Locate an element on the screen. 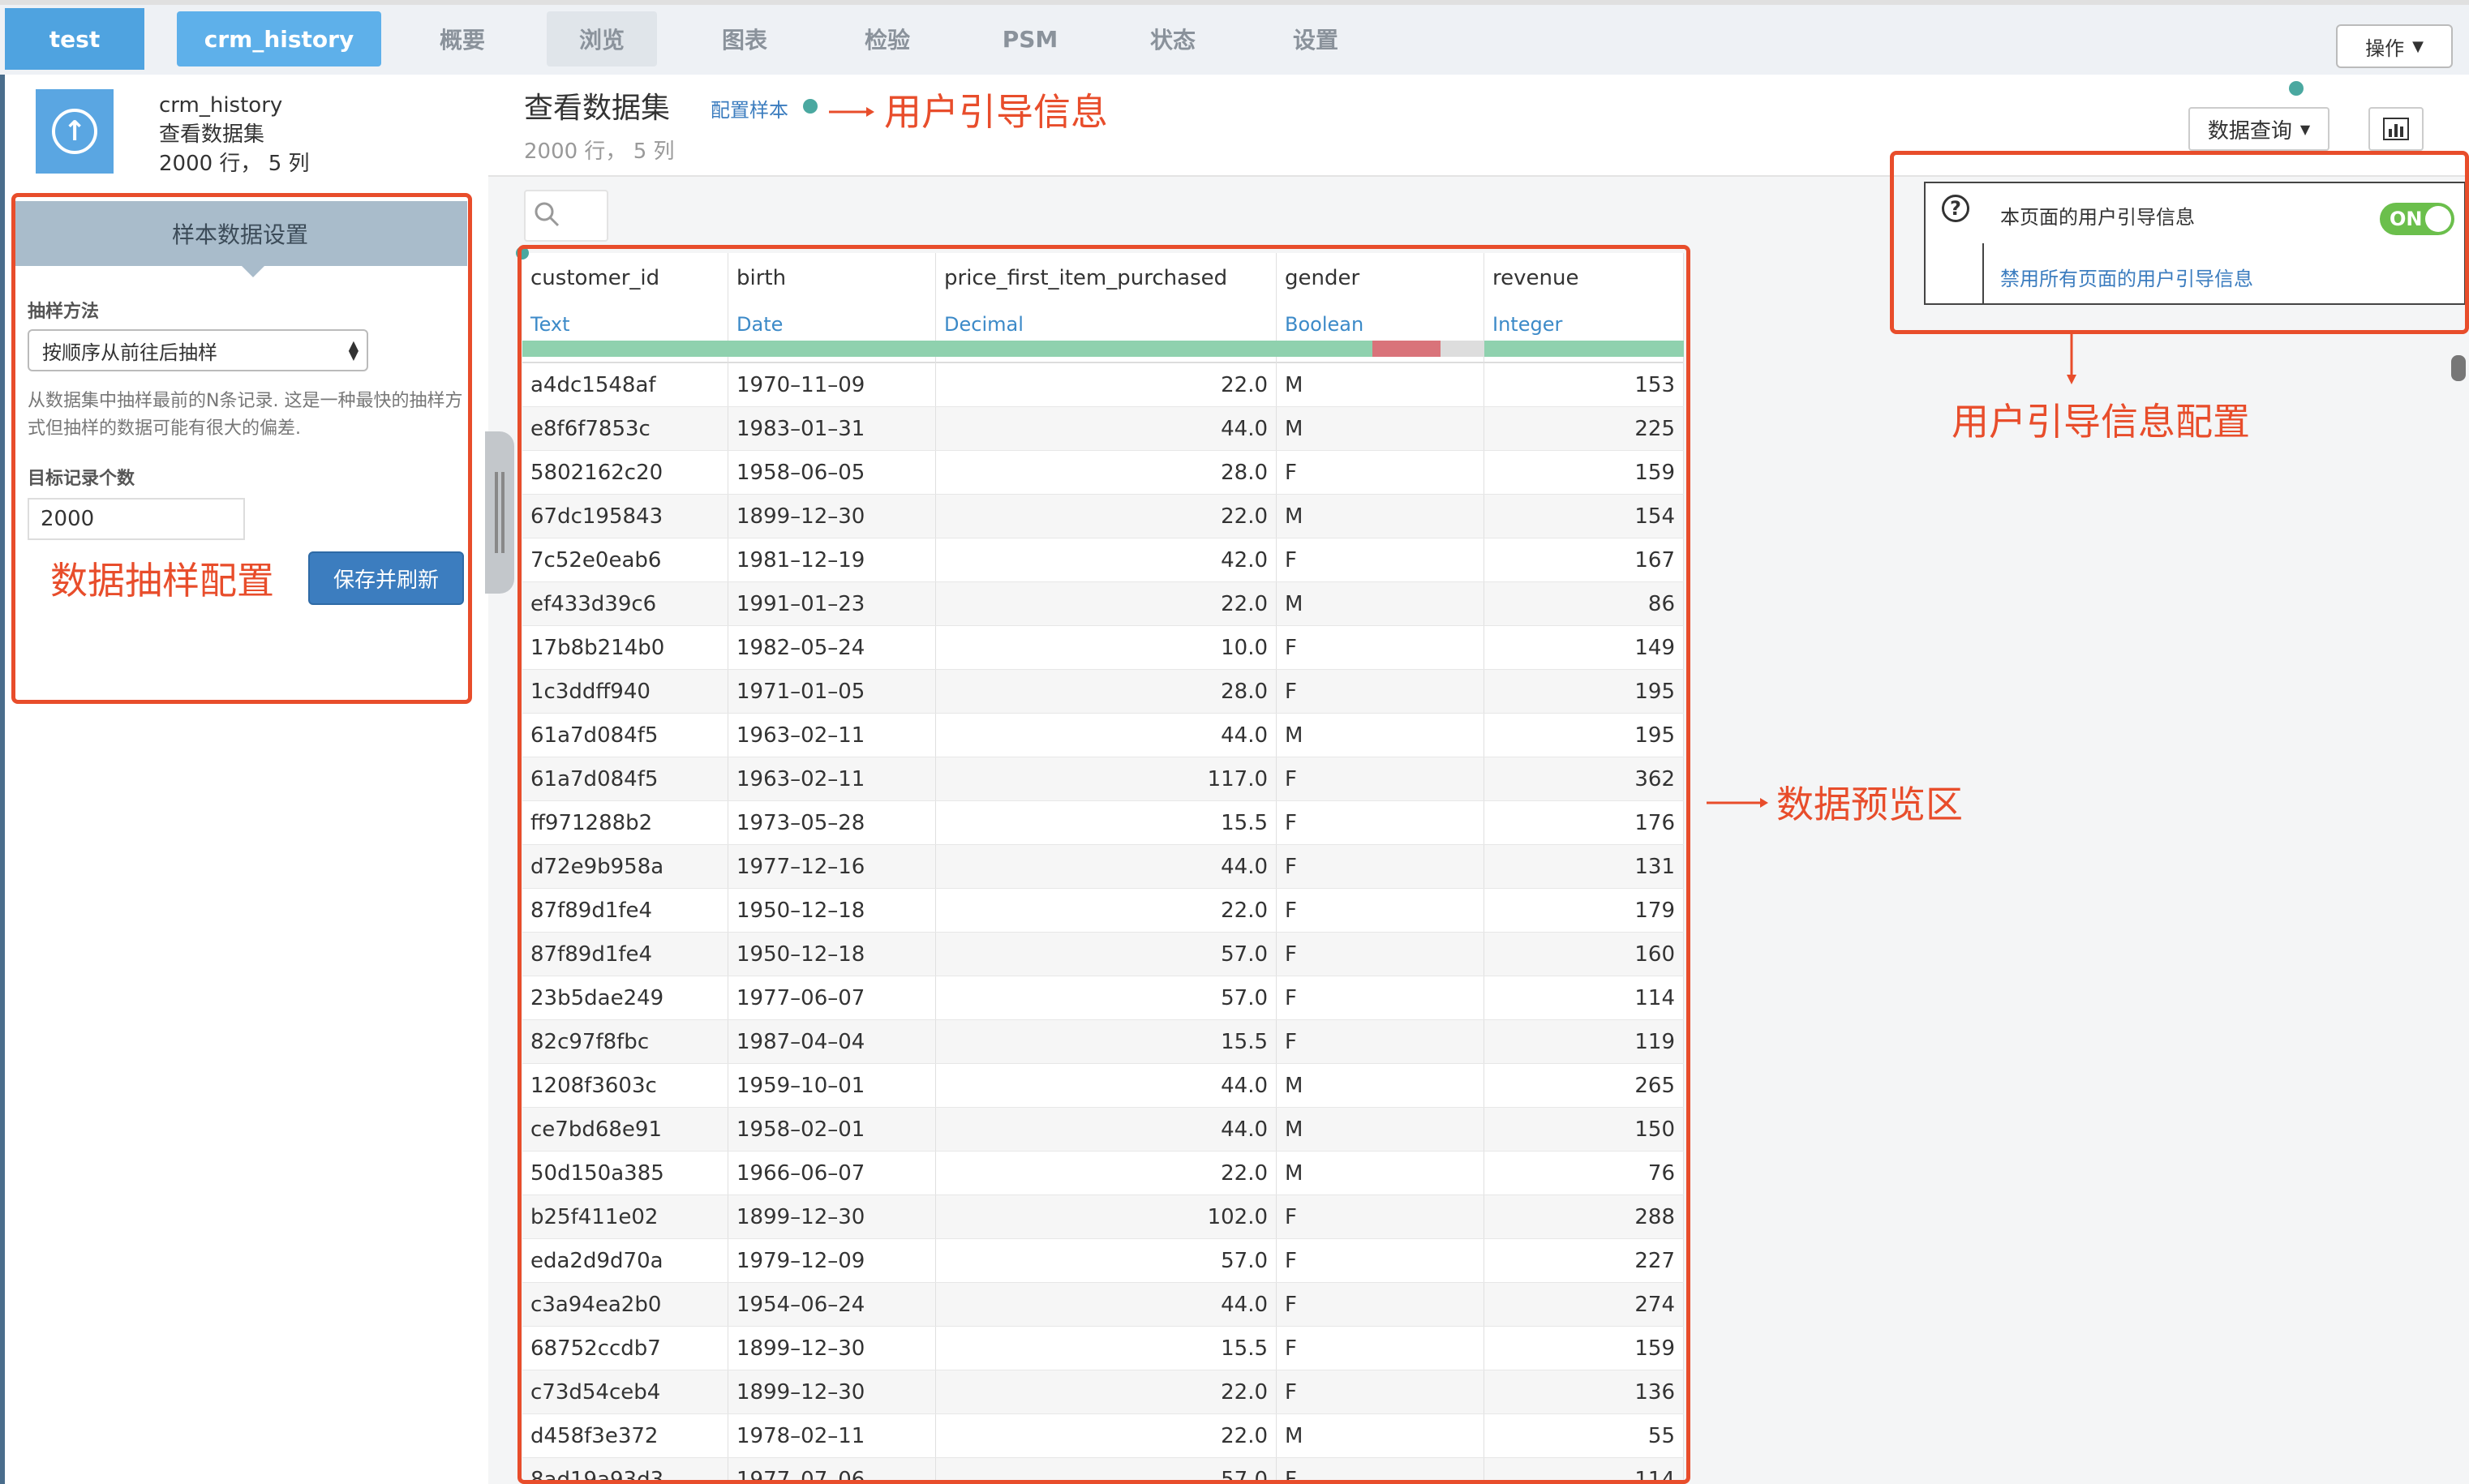 Image resolution: width=2469 pixels, height=1484 pixels. page-subtitle: 2000 行， 5 列 is located at coordinates (600, 151).